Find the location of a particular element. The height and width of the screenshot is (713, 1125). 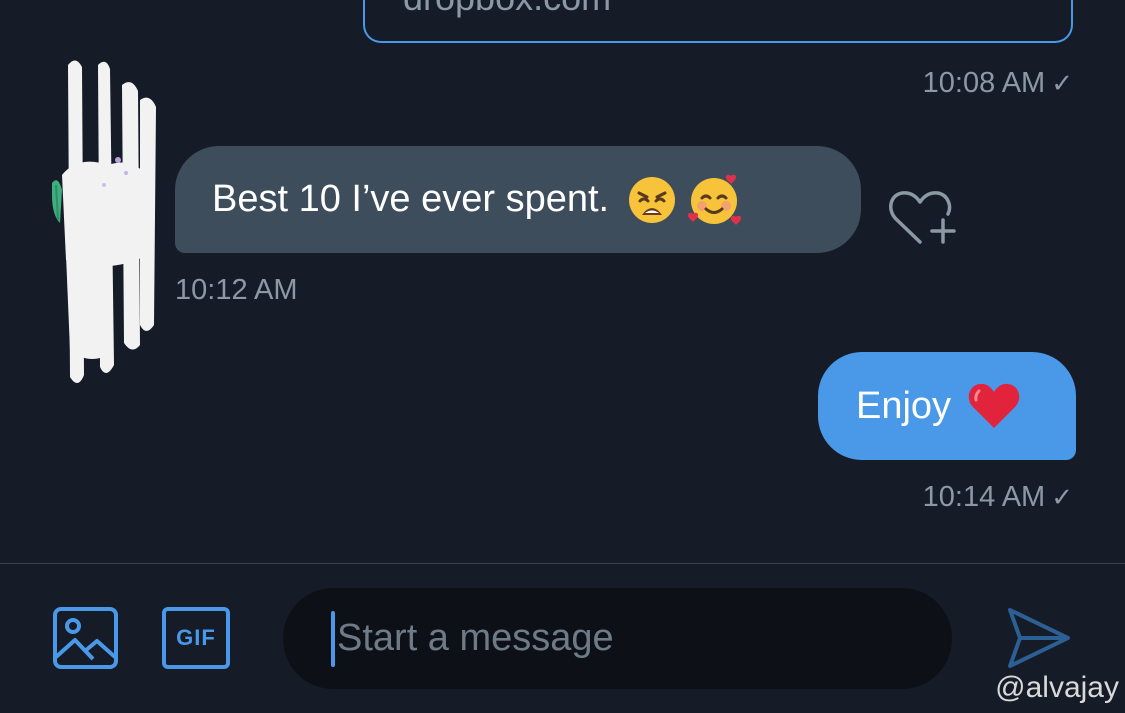

timestamp-text: 10:12 AM is located at coordinates (236, 290).